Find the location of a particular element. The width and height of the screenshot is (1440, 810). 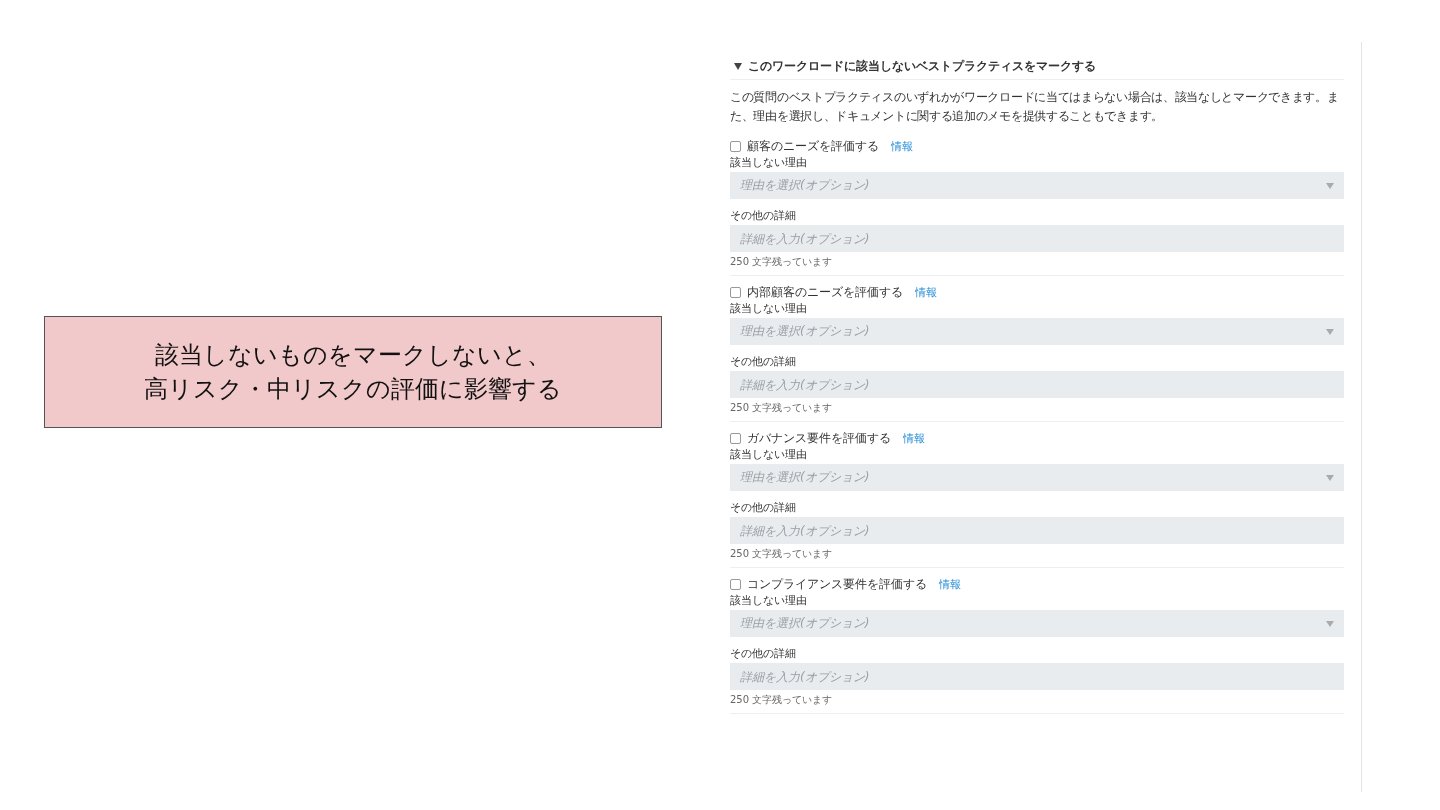

callout-text: 高リスク・中リスクの評価に影響する is located at coordinates (353, 389).